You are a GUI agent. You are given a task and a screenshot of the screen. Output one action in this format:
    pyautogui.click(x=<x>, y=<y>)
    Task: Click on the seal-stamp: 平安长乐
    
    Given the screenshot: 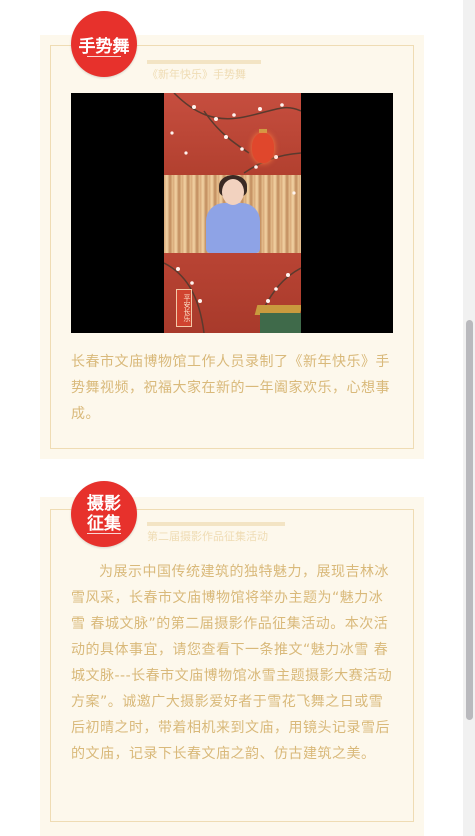 What is the action you would take?
    pyautogui.click(x=184, y=308)
    